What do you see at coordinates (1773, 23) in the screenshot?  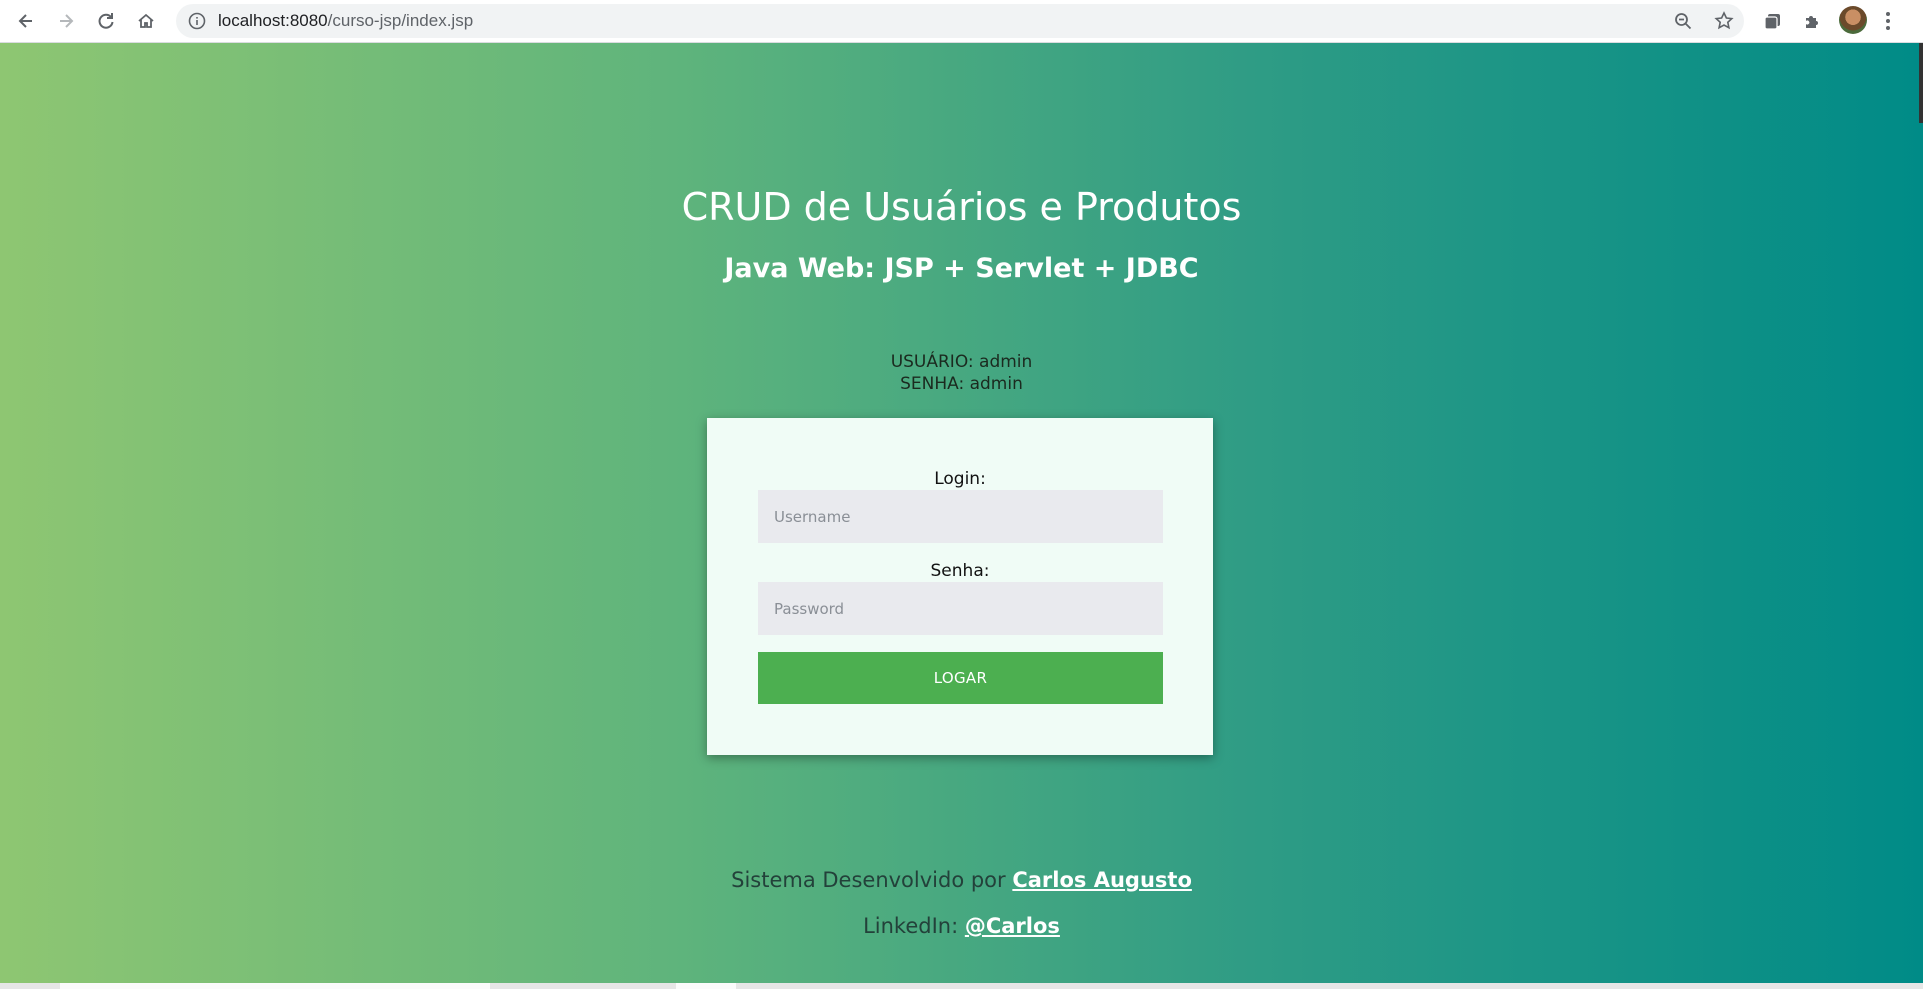 I see `tab-search-icon` at bounding box center [1773, 23].